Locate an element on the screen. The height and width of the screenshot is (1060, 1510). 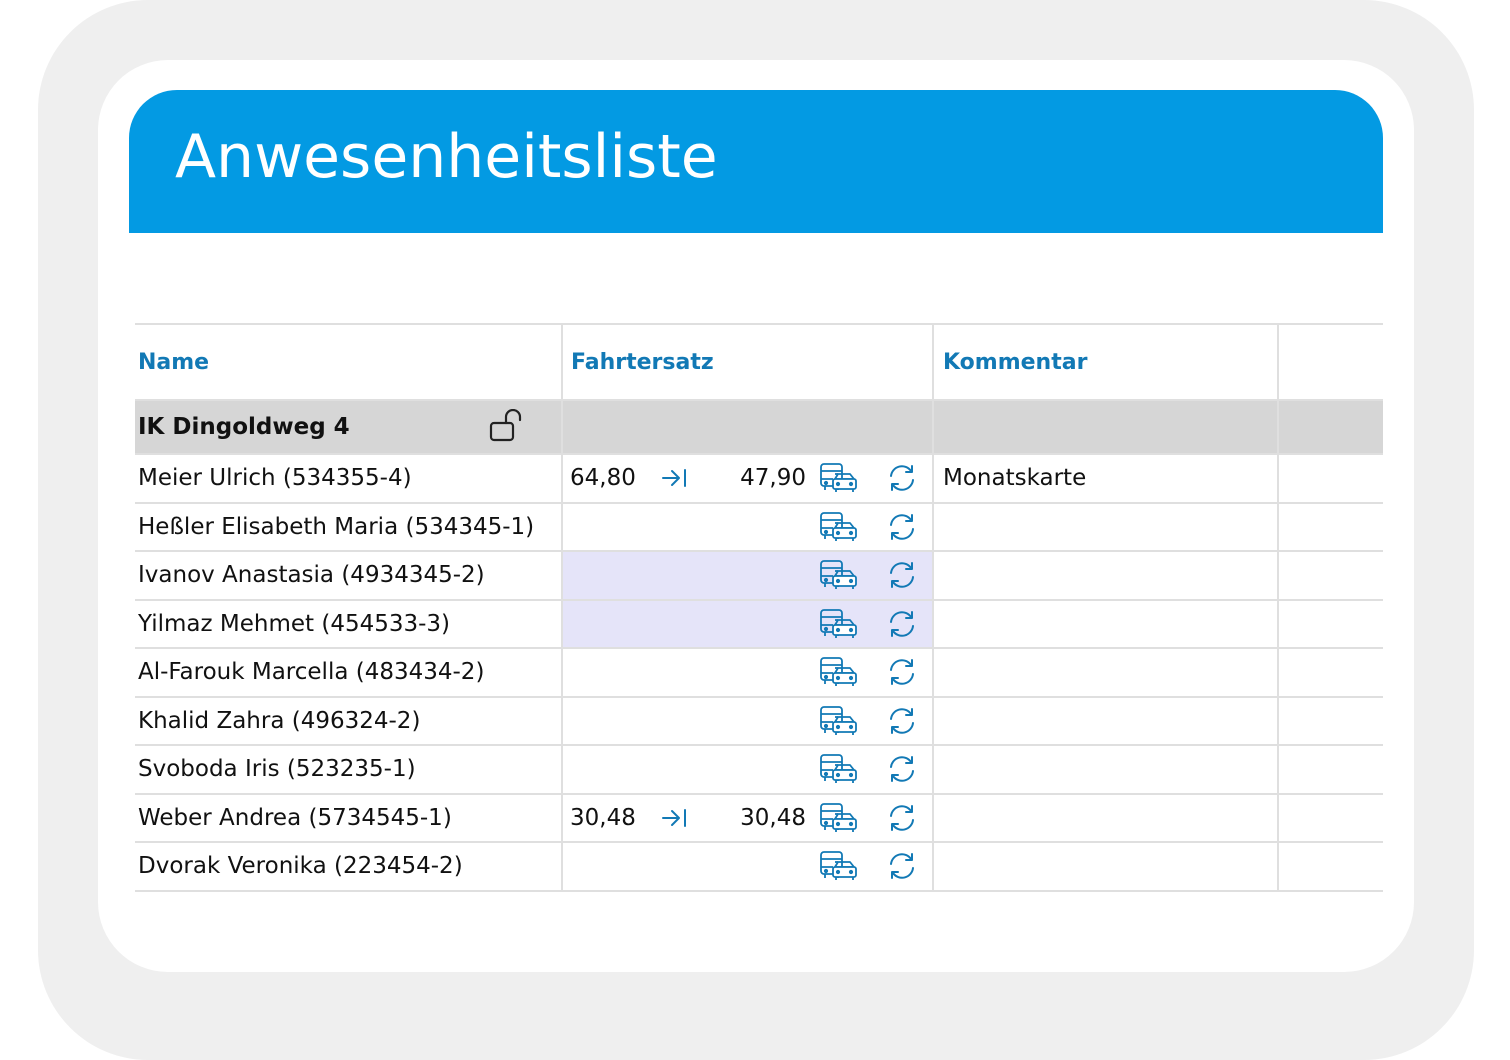
name-cell: Svoboda Iris (523235-1) is located at coordinates (349, 770).